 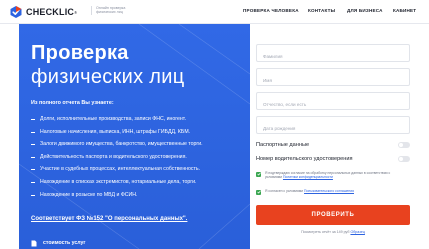 What do you see at coordinates (50, 12) in the screenshot?
I see `brand-name: CHECKLIC` at bounding box center [50, 12].